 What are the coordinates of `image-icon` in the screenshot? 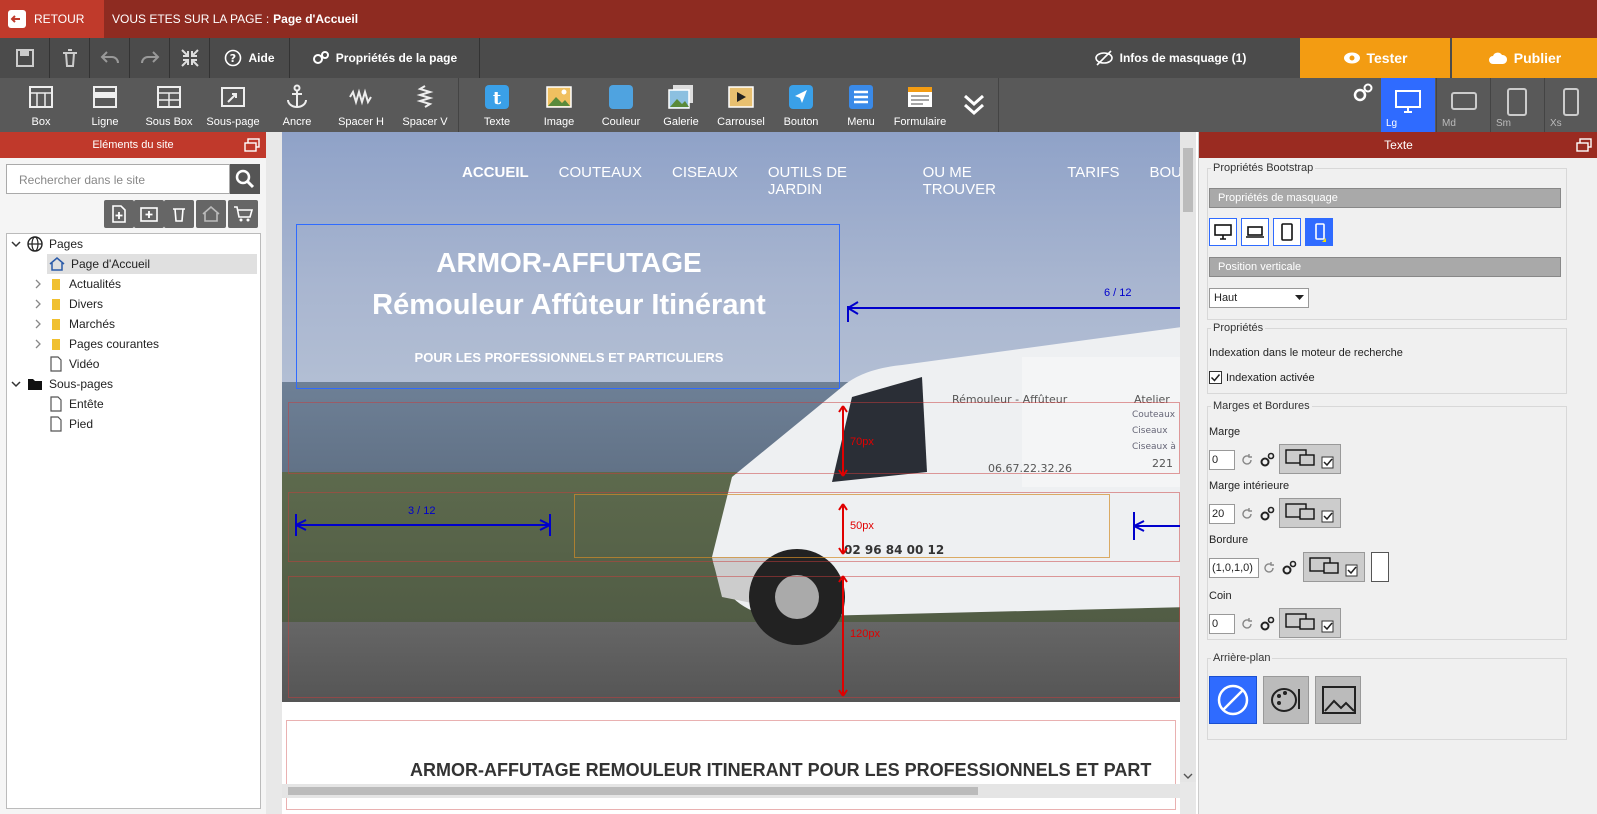 It's located at (1339, 700).